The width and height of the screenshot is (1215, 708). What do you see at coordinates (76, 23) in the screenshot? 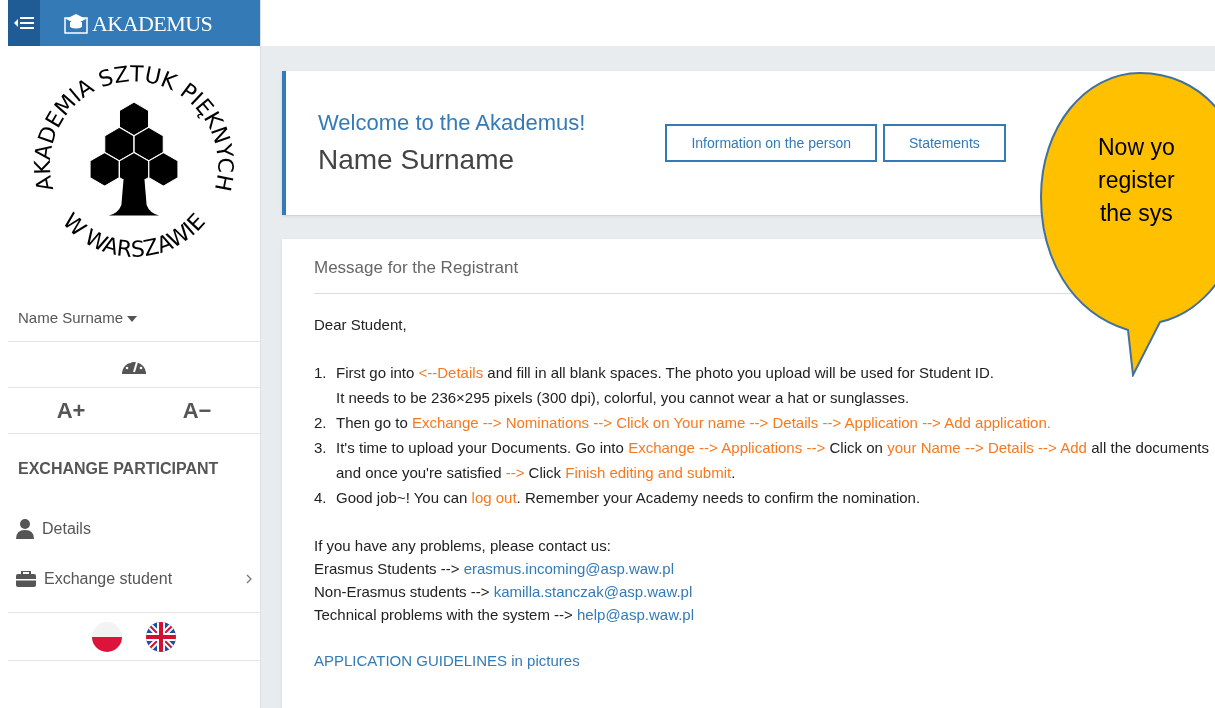
I see `graduation-cap-icon` at bounding box center [76, 23].